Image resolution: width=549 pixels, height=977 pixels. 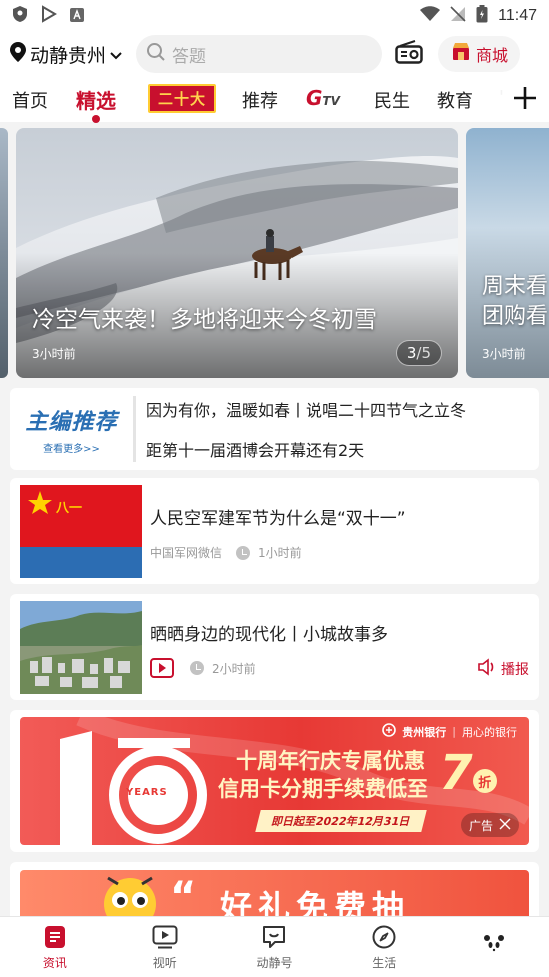 I want to click on tab-livelihood: 民生, so click(x=392, y=100).